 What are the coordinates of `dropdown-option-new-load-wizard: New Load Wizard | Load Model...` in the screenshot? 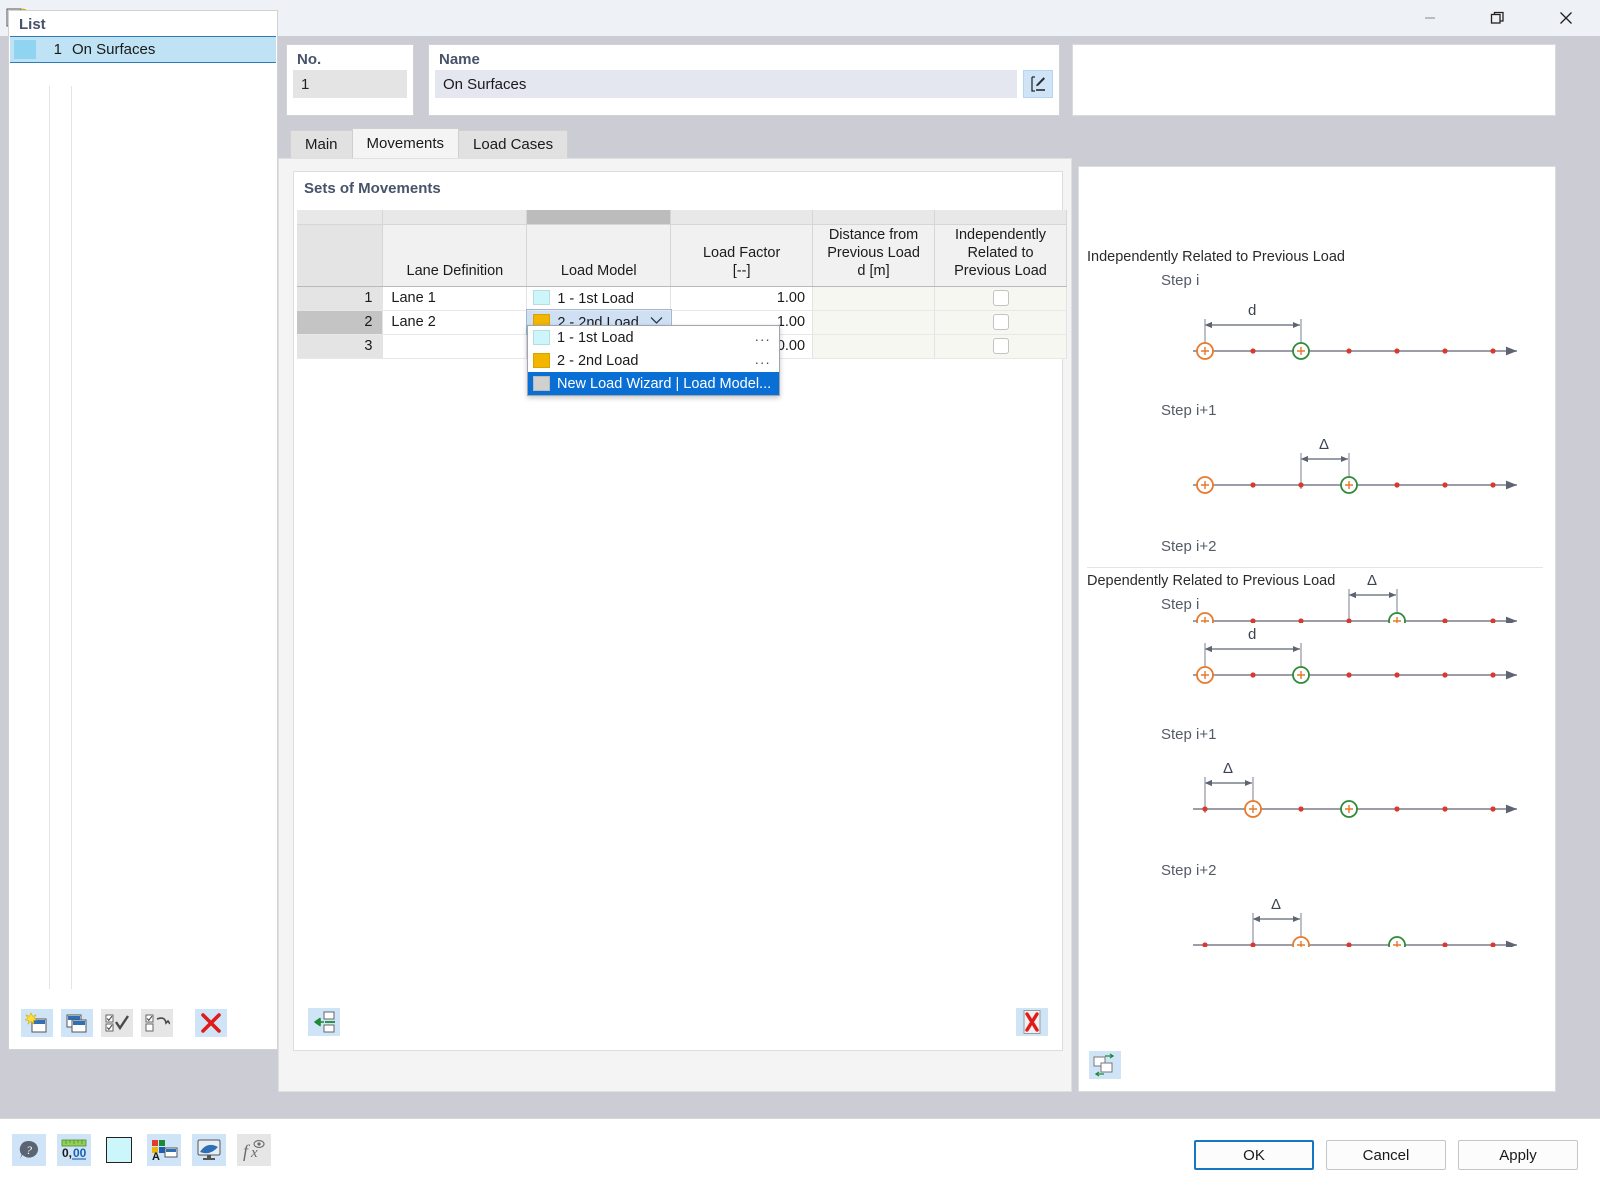 It's located at (653, 383).